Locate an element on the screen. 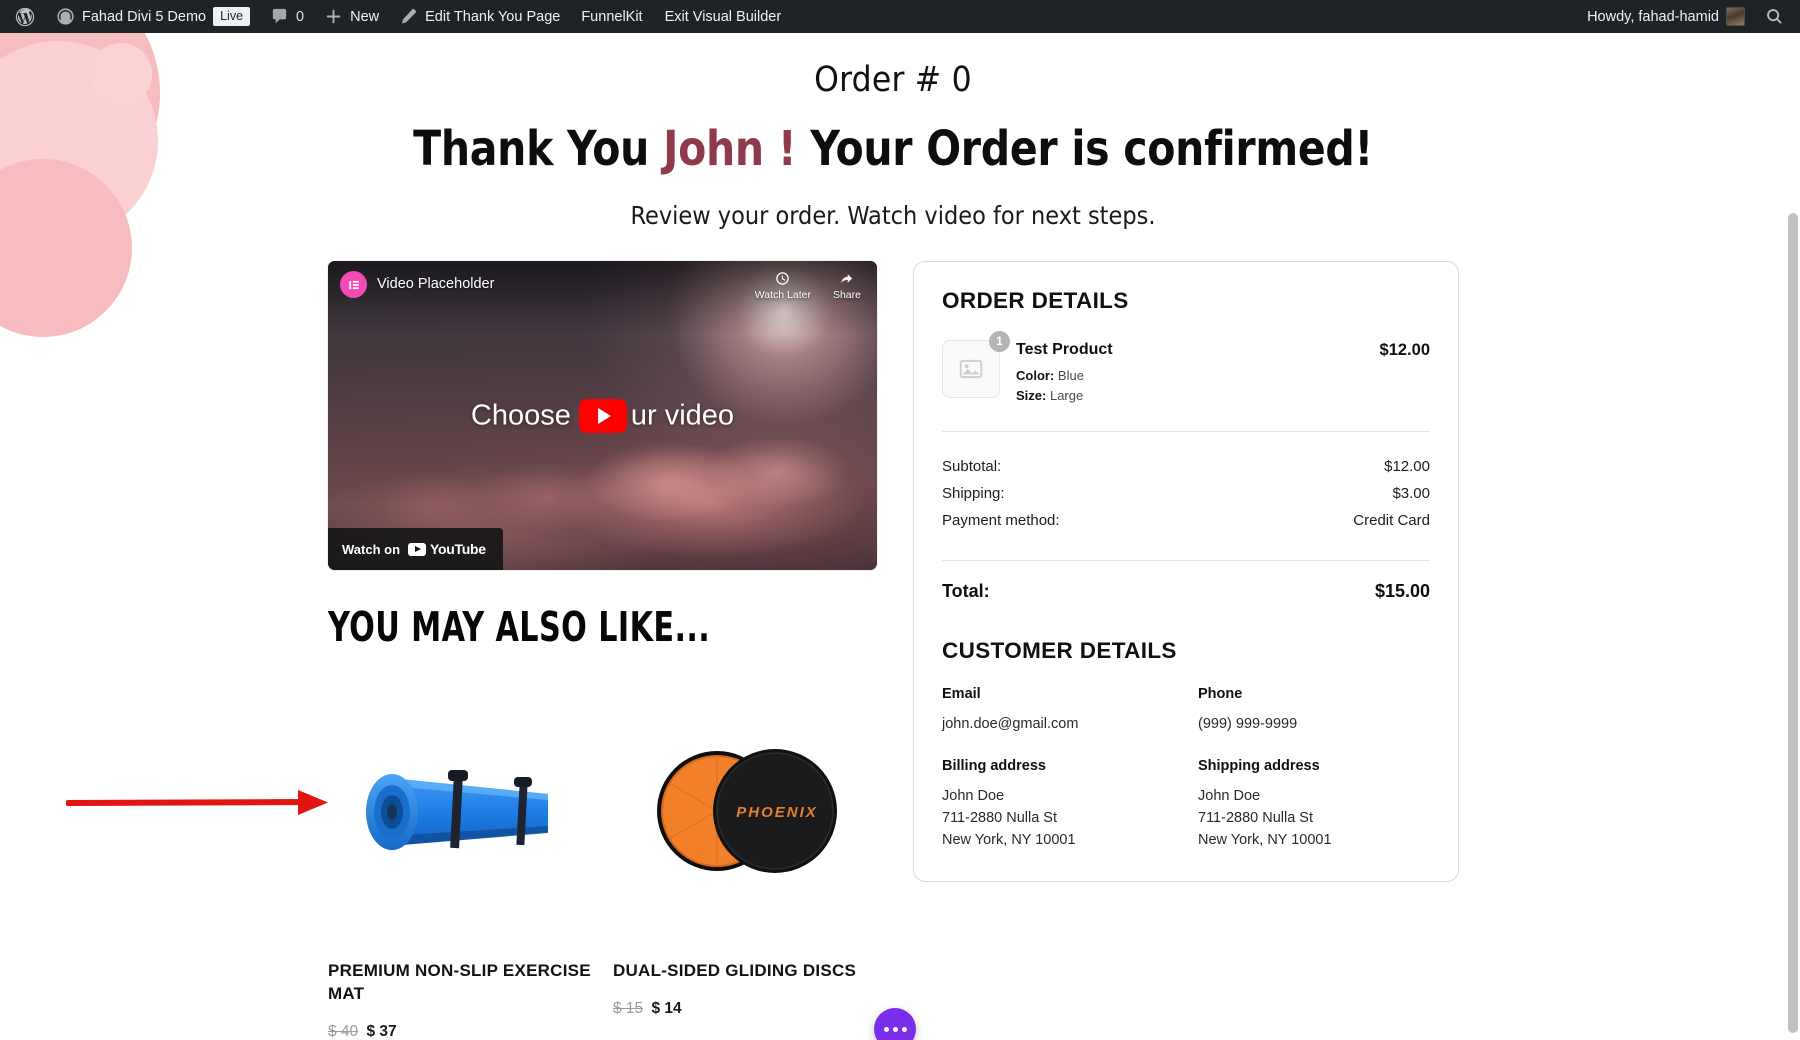  gliding-discs-illustration: PHOENIX is located at coordinates (747, 811).